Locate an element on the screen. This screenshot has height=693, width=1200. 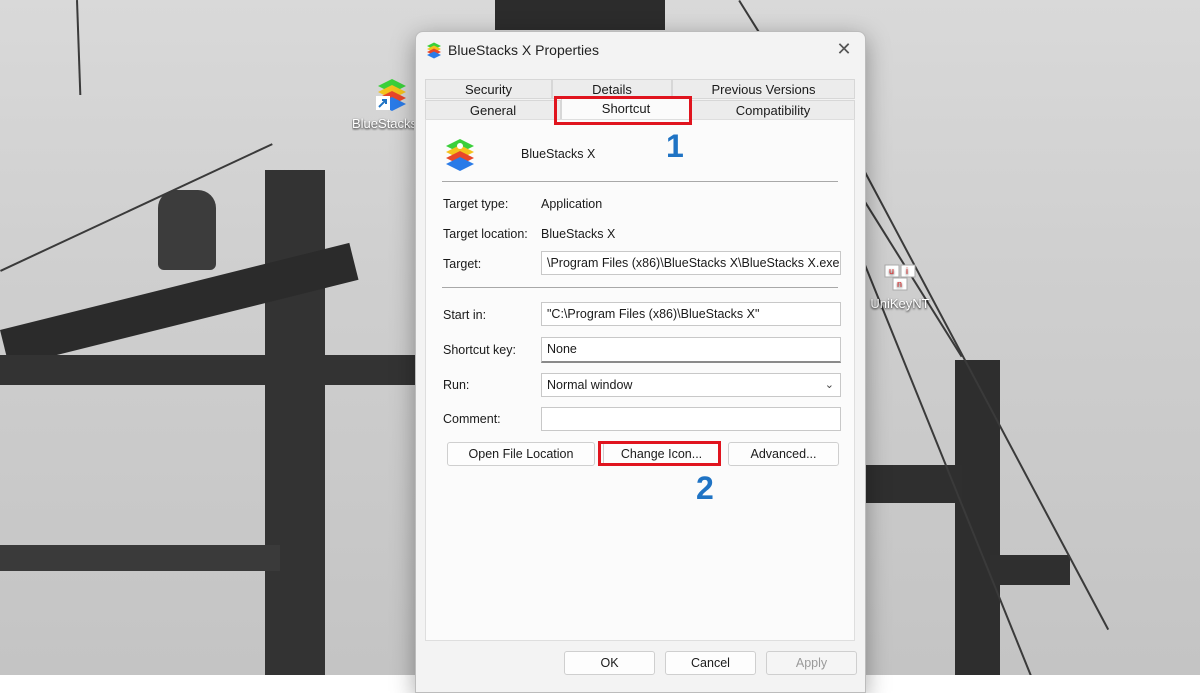
step-1-marker: 1 is located at coordinates (675, 146).